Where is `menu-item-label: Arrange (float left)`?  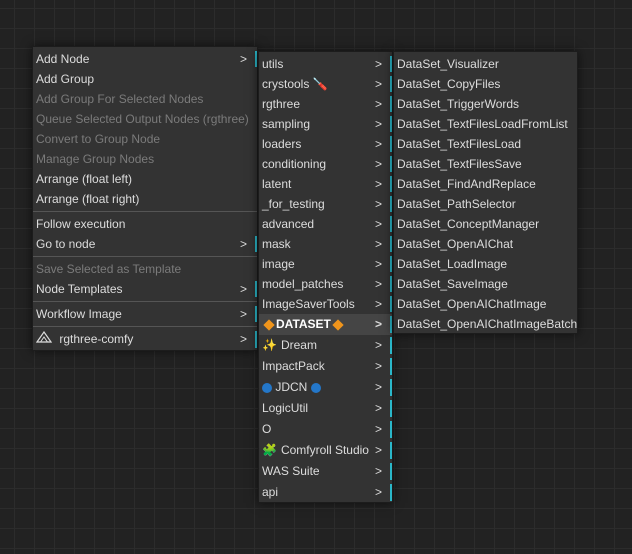 menu-item-label: Arrange (float left) is located at coordinates (84, 179).